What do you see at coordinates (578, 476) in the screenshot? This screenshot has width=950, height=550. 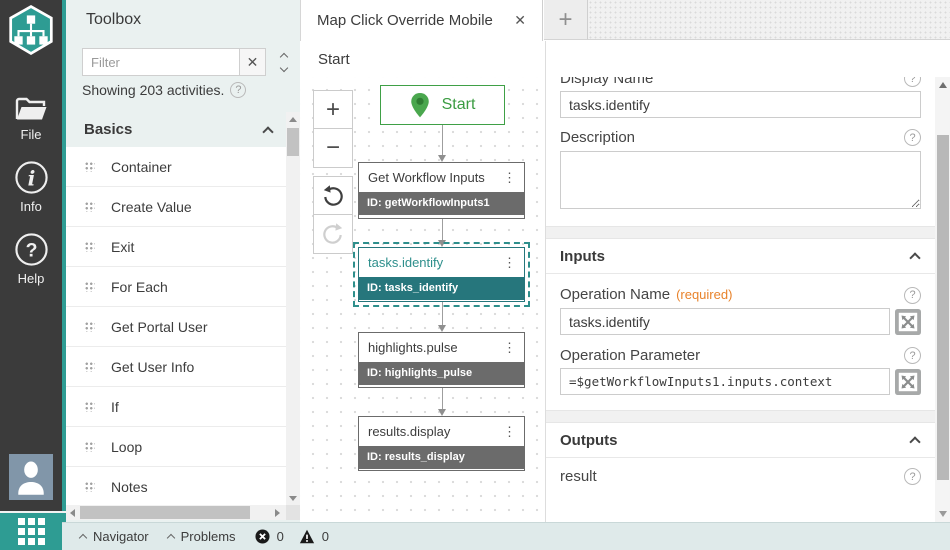 I see `output-result-label: result` at bounding box center [578, 476].